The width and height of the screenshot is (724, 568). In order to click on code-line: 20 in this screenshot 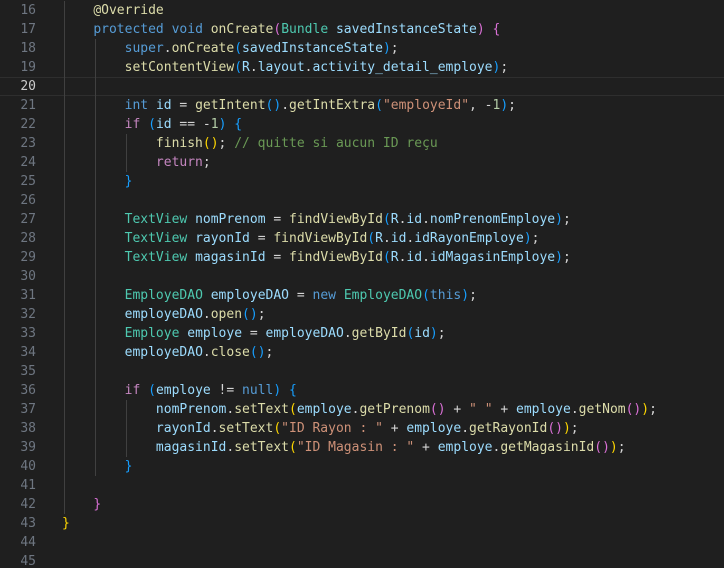, I will do `click(362, 86)`.